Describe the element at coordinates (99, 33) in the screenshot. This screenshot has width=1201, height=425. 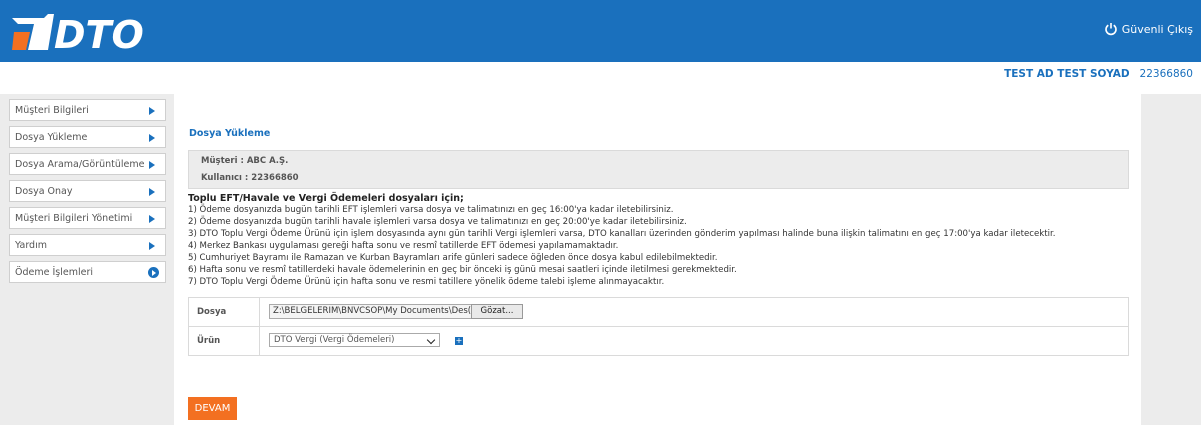
I see `logo-text: DTO` at that location.